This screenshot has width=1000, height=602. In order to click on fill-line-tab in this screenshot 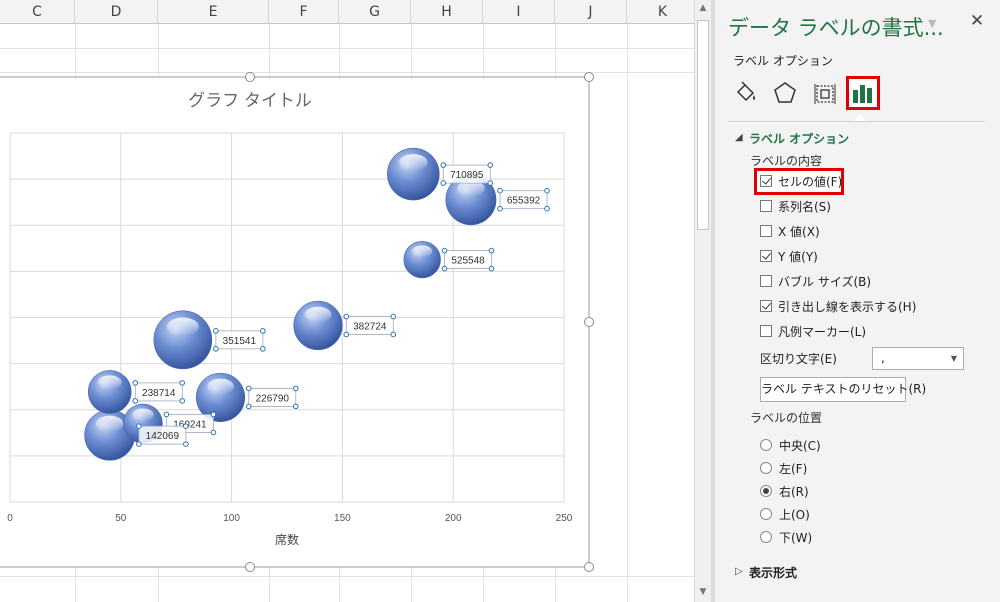, I will do `click(746, 93)`.